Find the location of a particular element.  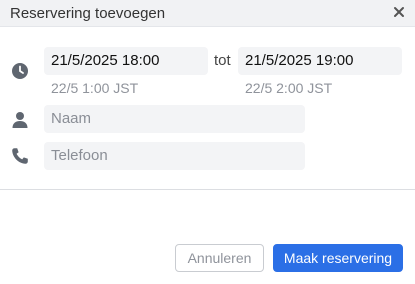

start-datetime-input: 21/5/2025 18:00 is located at coordinates (126, 61).